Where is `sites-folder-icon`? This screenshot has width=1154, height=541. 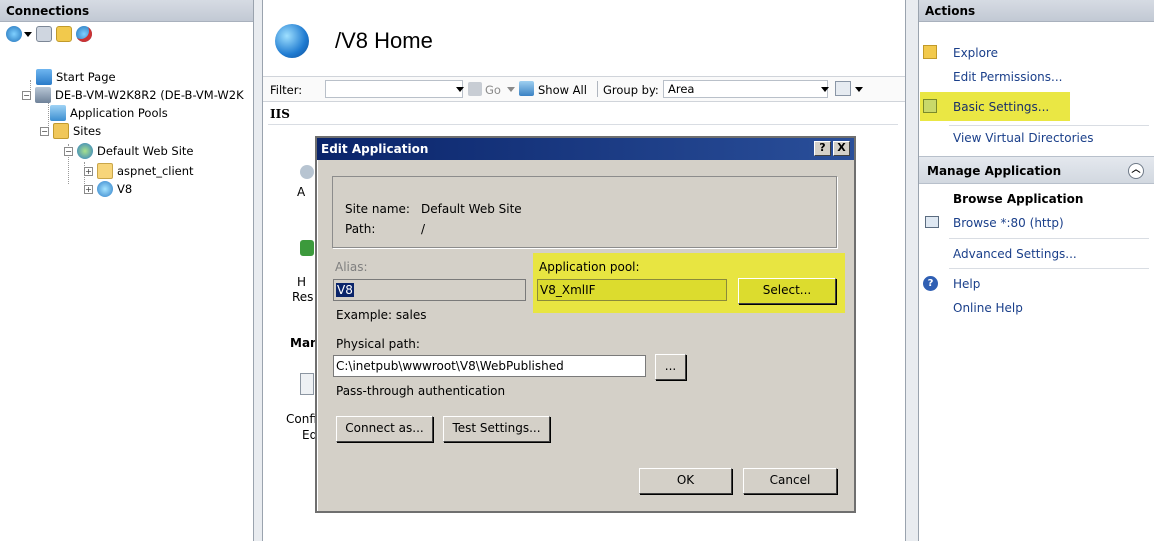 sites-folder-icon is located at coordinates (61, 131).